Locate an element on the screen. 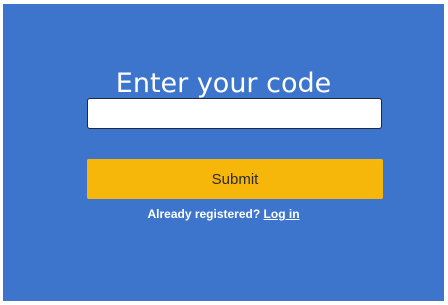  page-title: Enter your code is located at coordinates (223, 83).